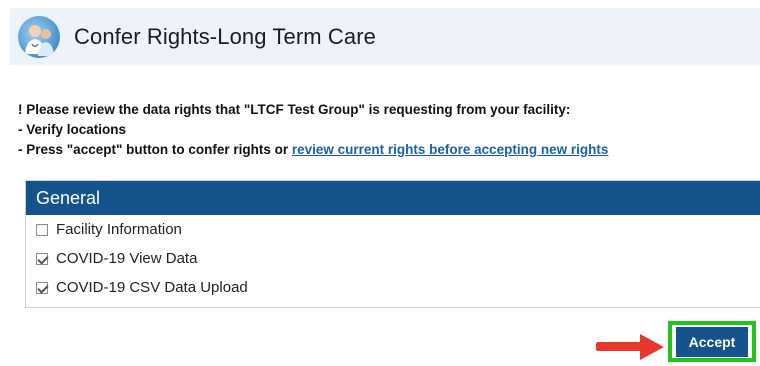 The width and height of the screenshot is (760, 366). What do you see at coordinates (393, 198) in the screenshot?
I see `panel-heading: General` at bounding box center [393, 198].